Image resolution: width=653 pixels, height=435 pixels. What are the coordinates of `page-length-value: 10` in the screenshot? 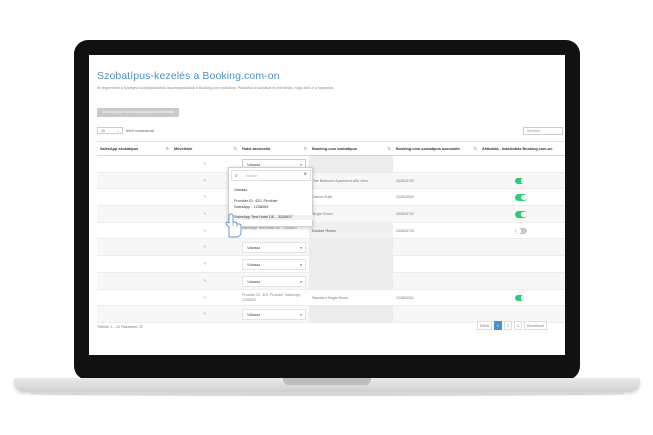 It's located at (103, 131).